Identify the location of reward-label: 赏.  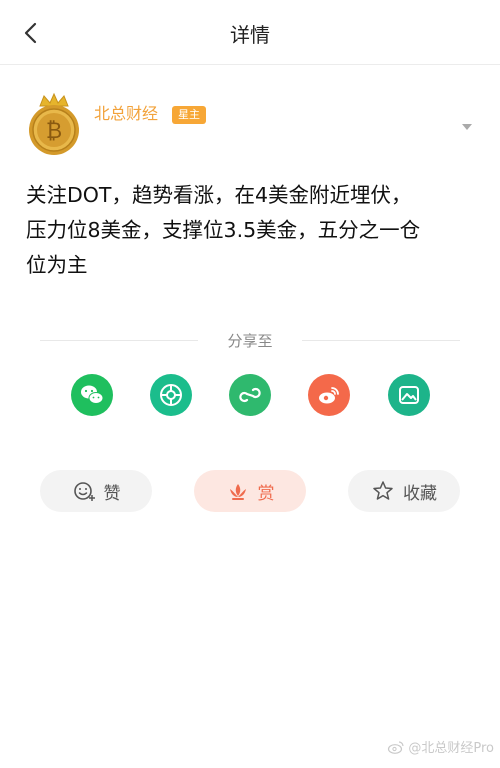
(266, 493).